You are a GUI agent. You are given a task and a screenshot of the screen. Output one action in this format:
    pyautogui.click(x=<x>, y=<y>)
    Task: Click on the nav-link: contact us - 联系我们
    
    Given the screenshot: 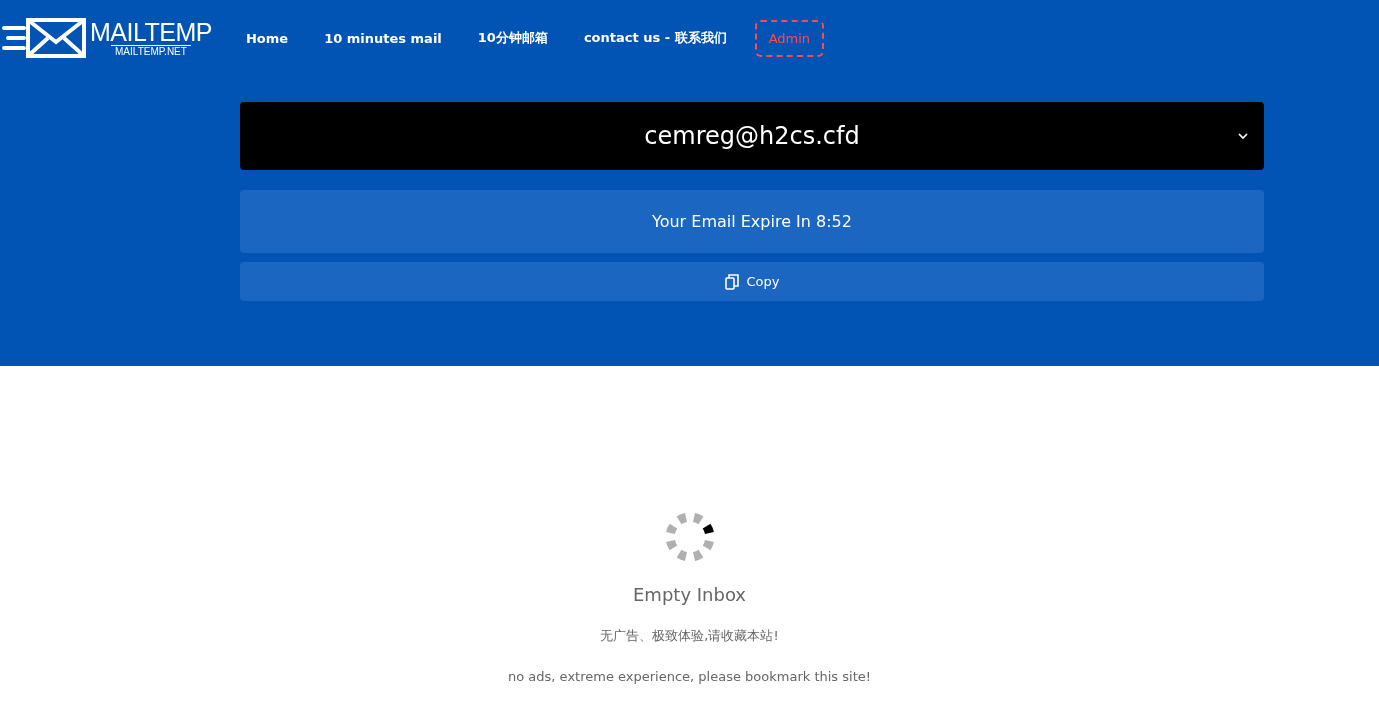 What is the action you would take?
    pyautogui.click(x=655, y=38)
    